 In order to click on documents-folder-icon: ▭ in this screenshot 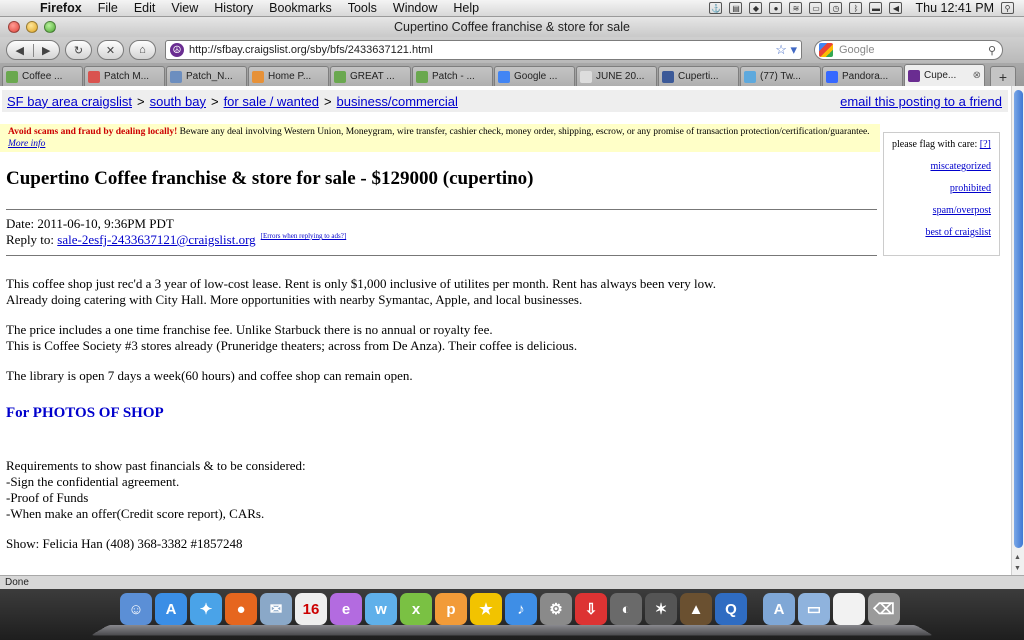, I will do `click(814, 609)`.